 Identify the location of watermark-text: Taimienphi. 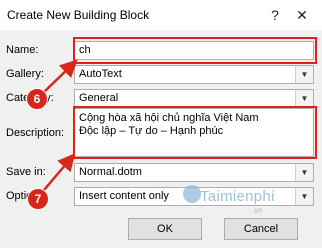
(237, 196).